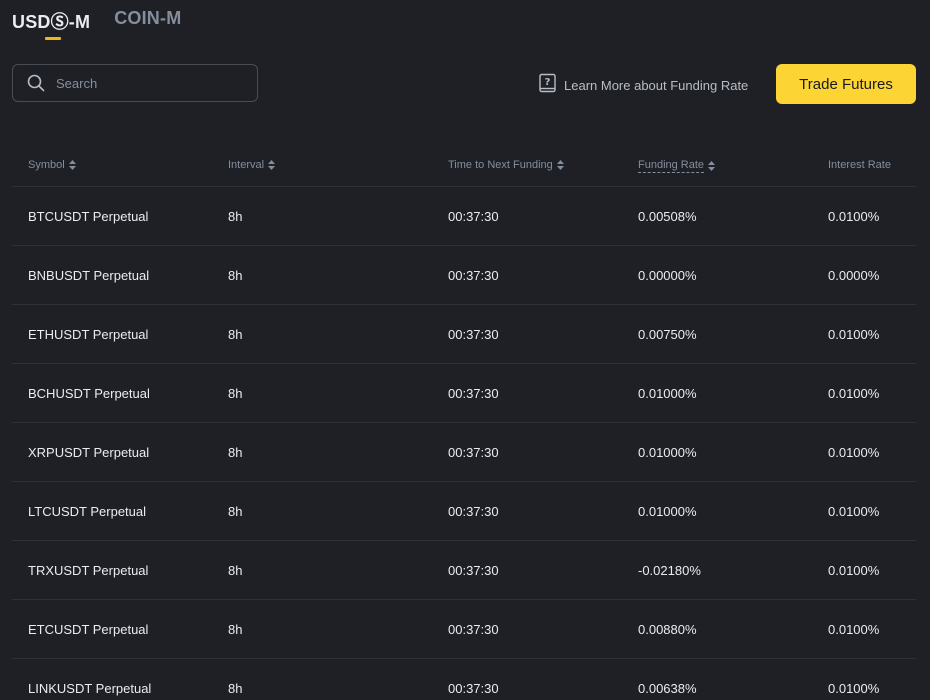 The width and height of the screenshot is (930, 700). What do you see at coordinates (151, 83) in the screenshot?
I see `search-input` at bounding box center [151, 83].